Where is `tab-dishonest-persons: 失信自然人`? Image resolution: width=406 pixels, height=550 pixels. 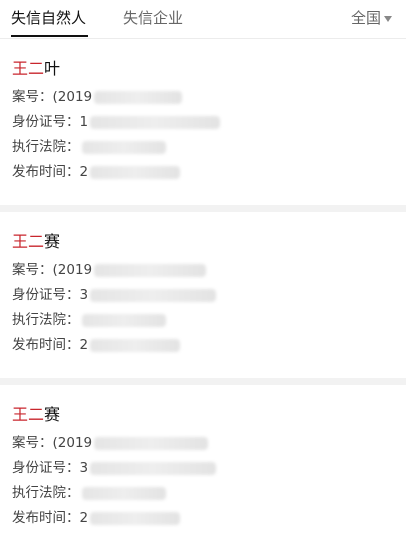 tab-dishonest-persons: 失信自然人 is located at coordinates (48, 18).